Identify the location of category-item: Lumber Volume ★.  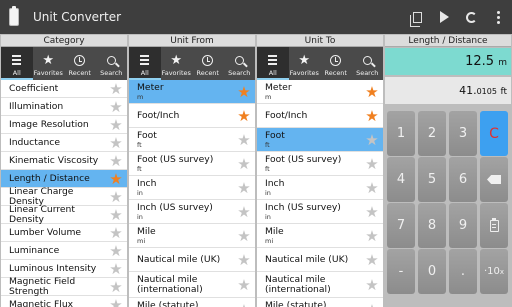
(64, 233).